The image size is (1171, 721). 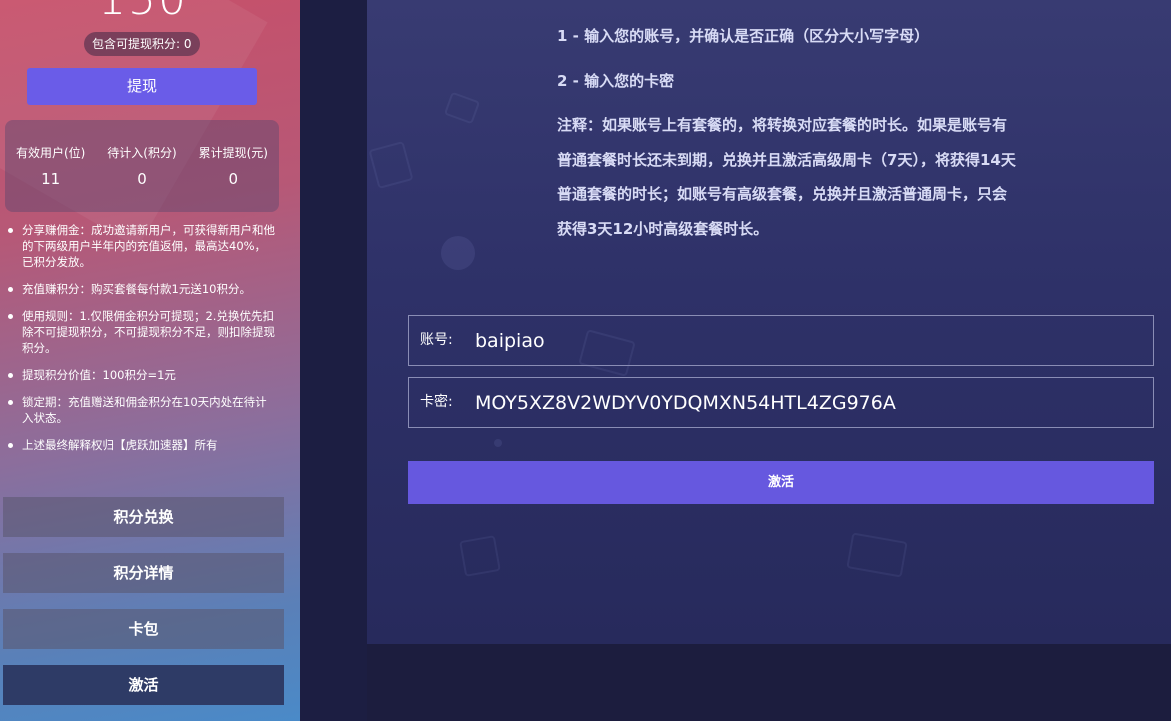 I want to click on account-field: 账号:, so click(x=781, y=340).